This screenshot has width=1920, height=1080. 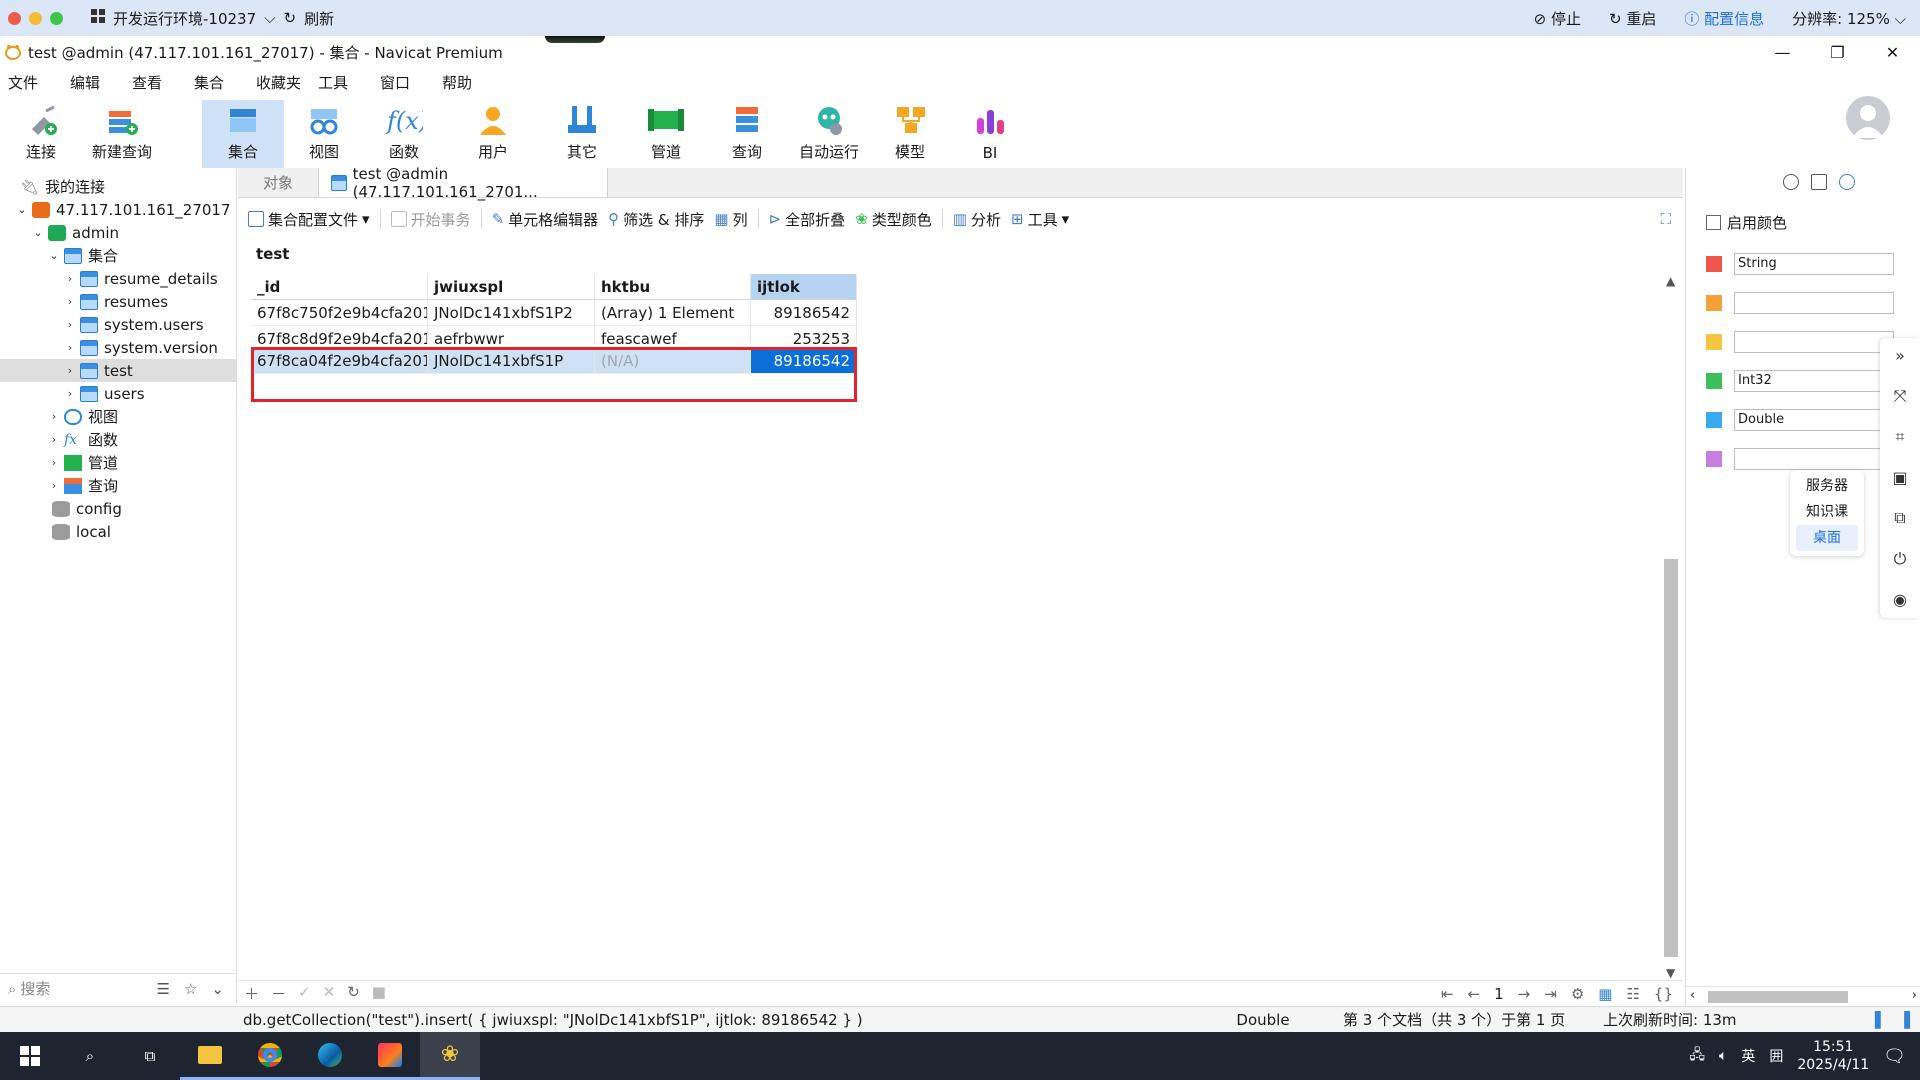 I want to click on tools-dropdown: ⊞ 工具 ▾, so click(x=1040, y=219).